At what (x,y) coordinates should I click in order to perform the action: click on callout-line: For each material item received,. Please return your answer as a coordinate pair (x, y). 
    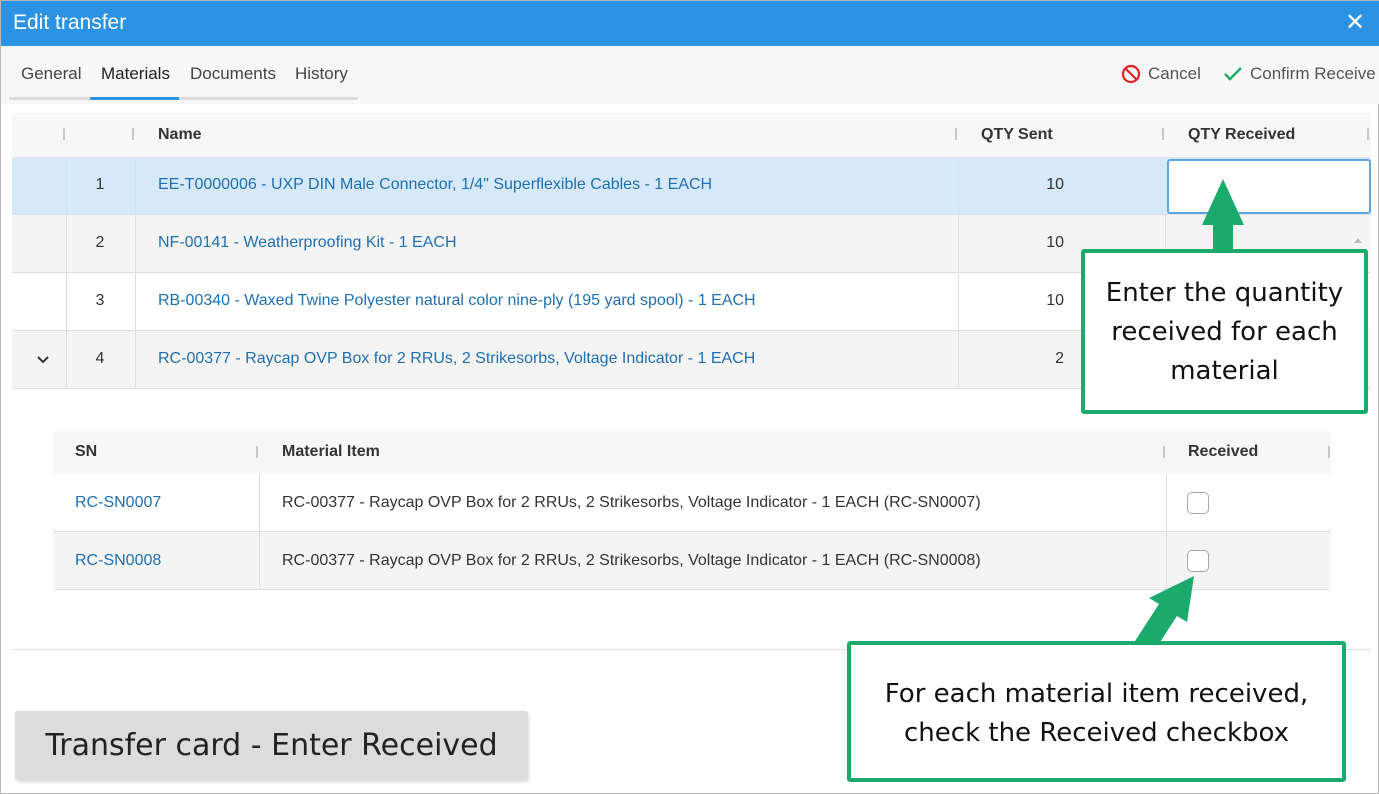
    Looking at the image, I should click on (1096, 694).